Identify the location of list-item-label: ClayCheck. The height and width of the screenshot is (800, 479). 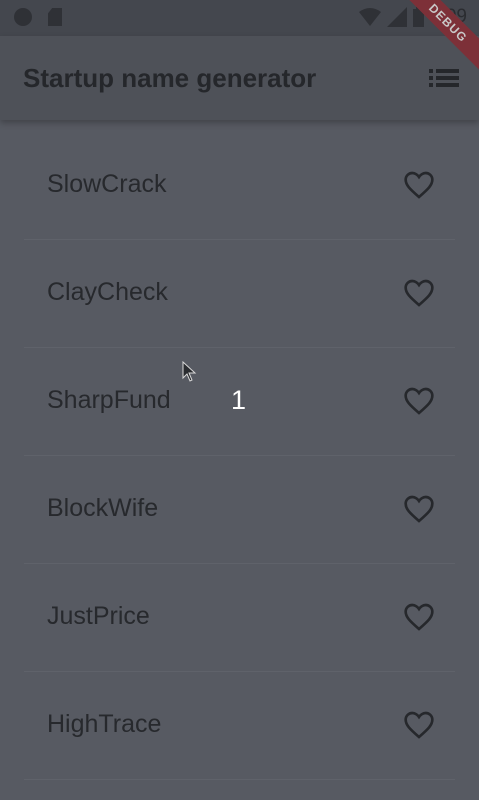
(107, 292).